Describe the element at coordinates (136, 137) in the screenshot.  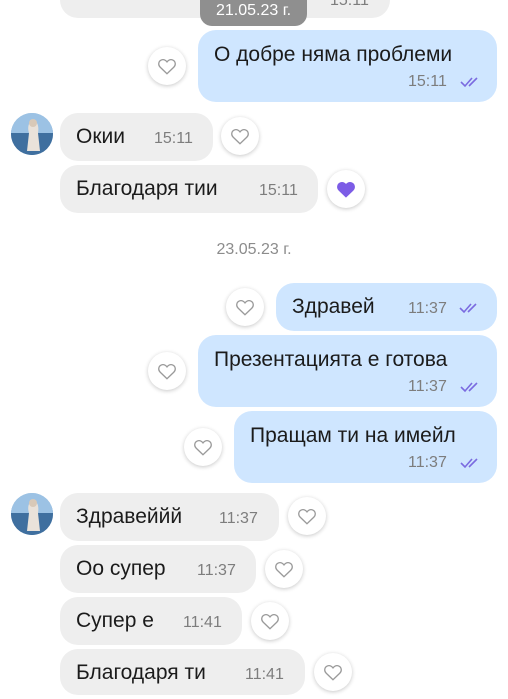
I see `message-bubble-incoming: Окии 15:11` at that location.